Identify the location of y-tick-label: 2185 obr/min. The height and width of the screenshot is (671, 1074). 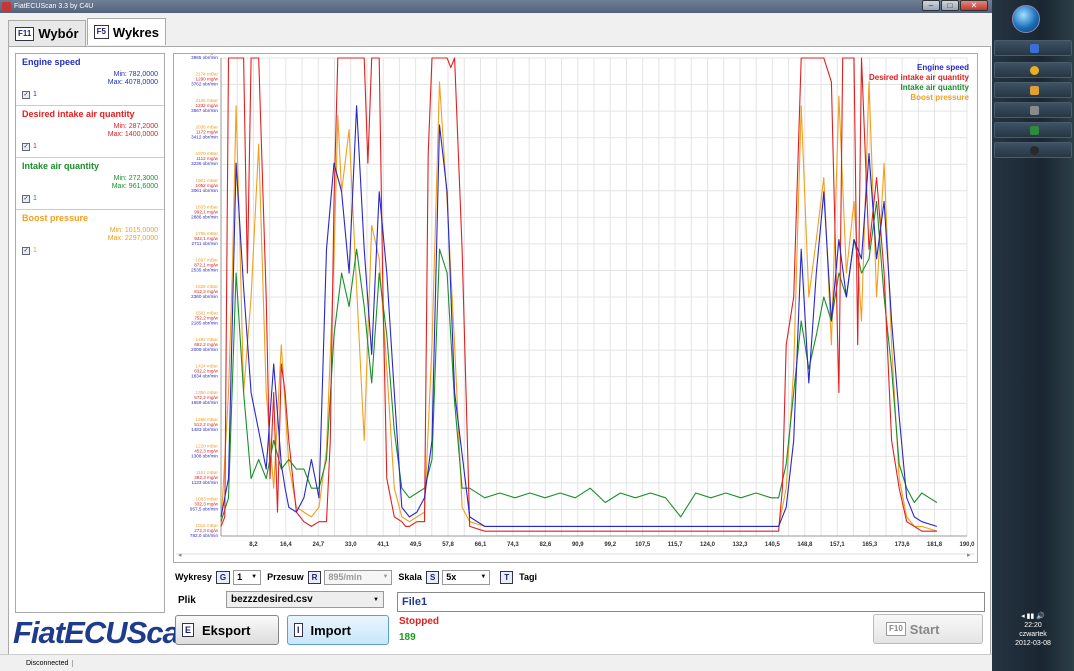
(204, 323).